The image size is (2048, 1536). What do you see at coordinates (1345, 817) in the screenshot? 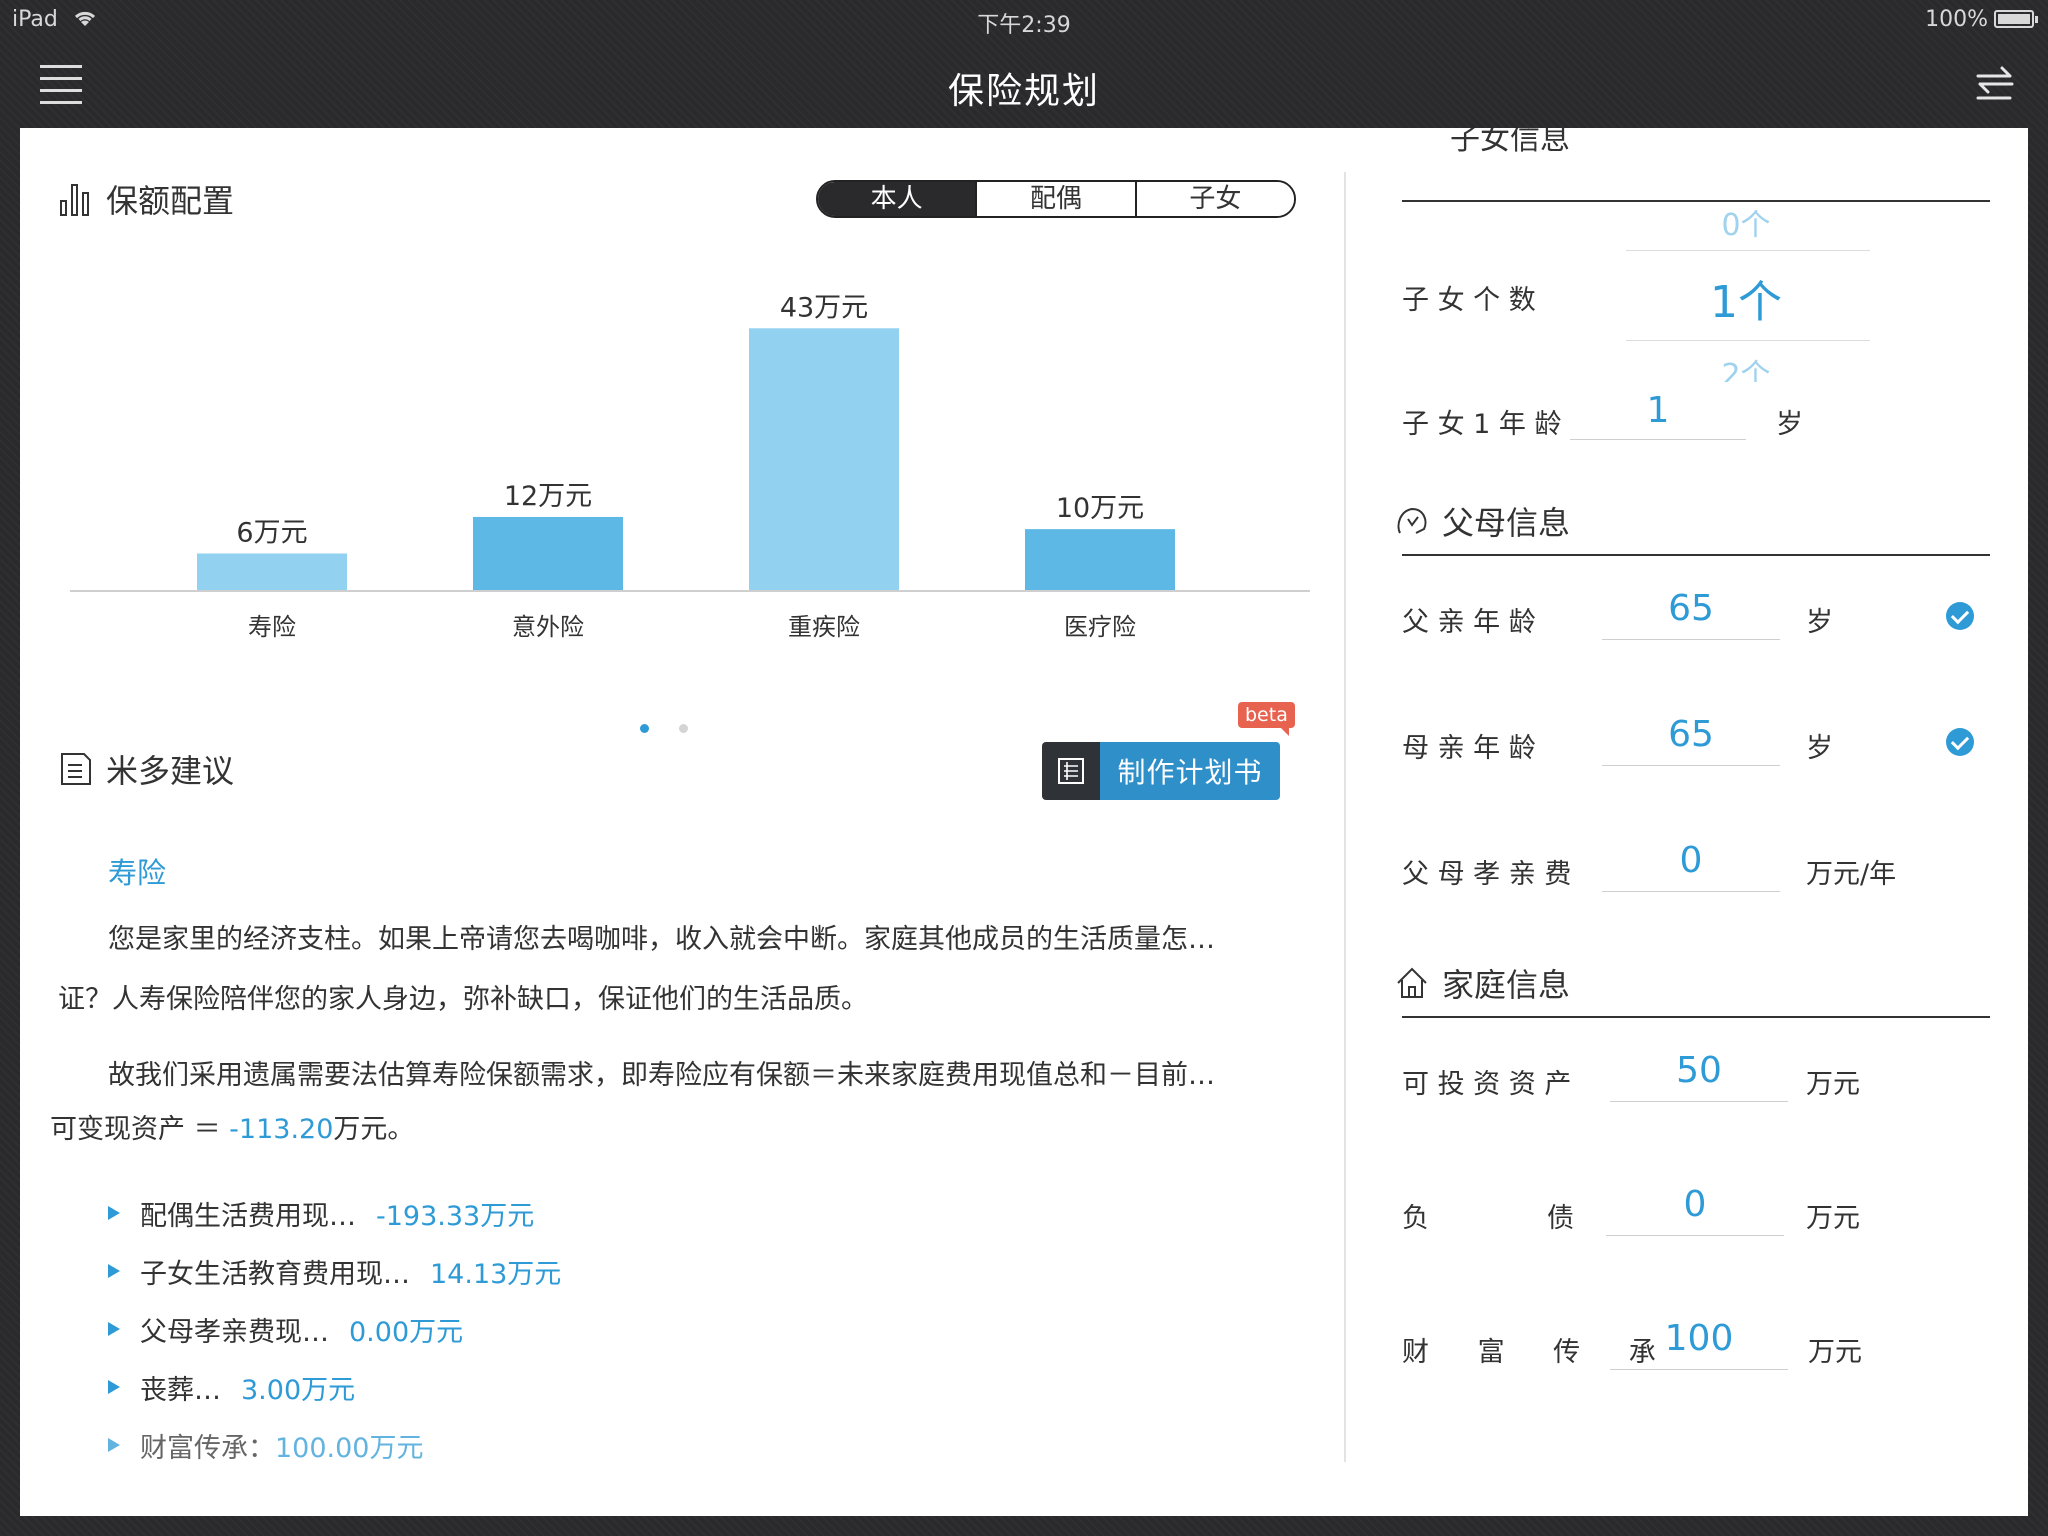
I see `panel-divider` at bounding box center [1345, 817].